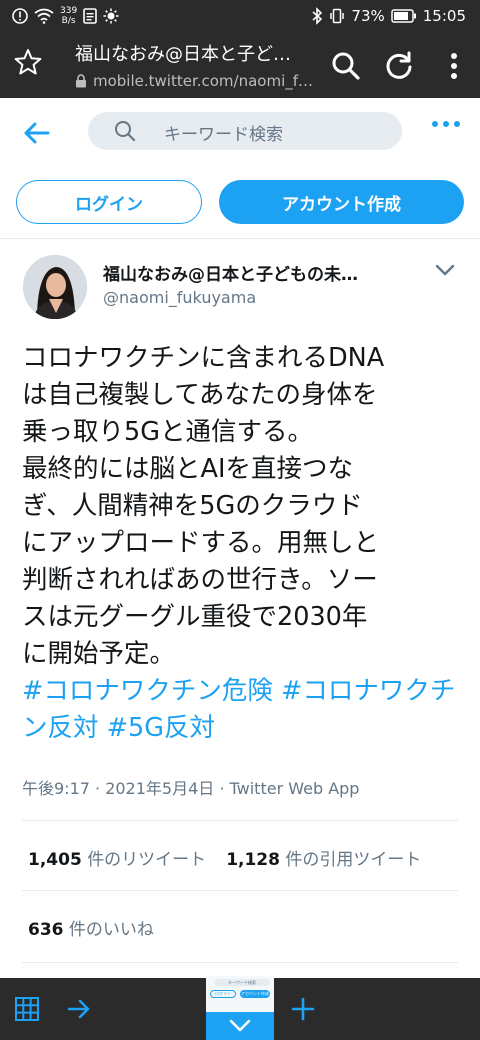  I want to click on back-button, so click(37, 133).